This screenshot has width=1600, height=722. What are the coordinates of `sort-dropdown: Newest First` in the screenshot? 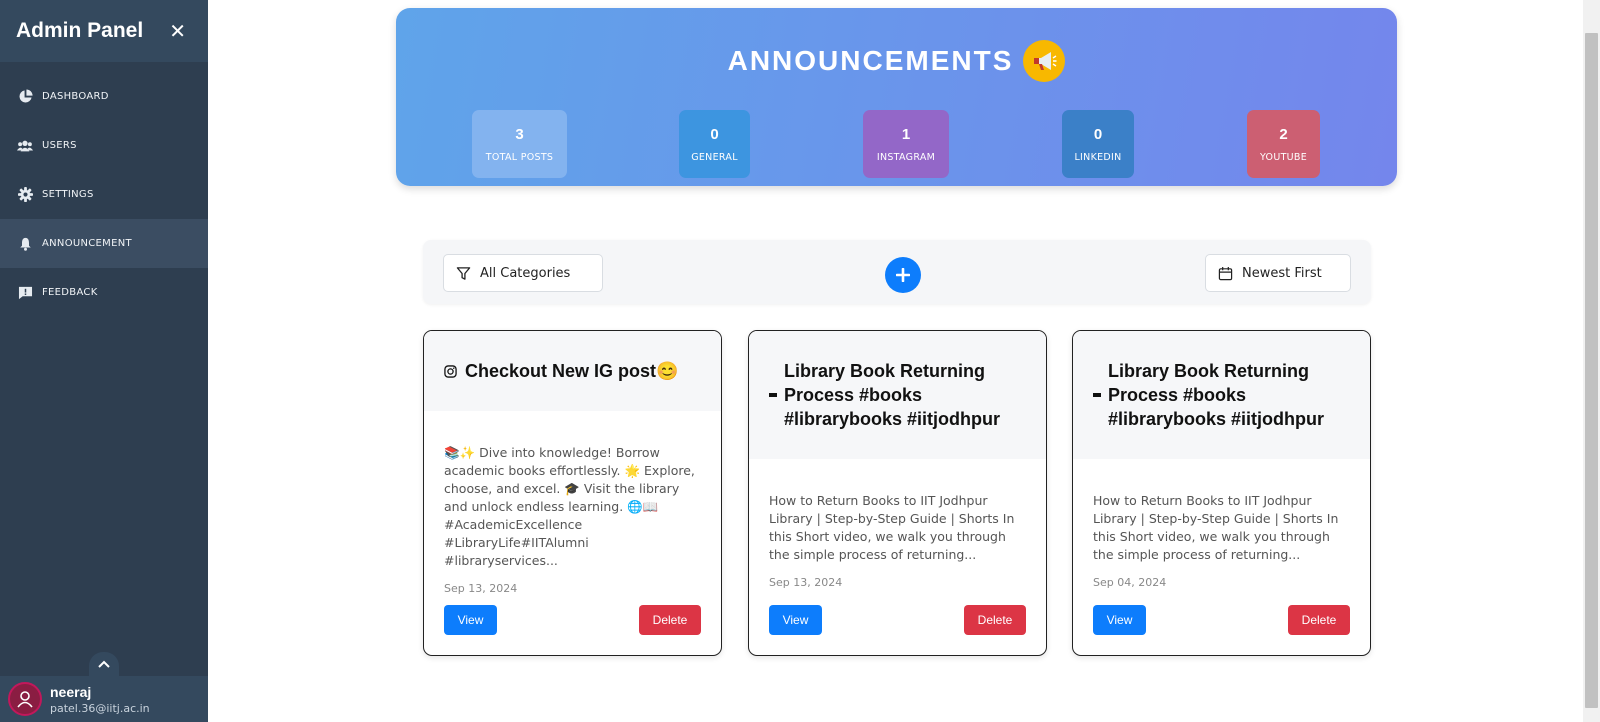 It's located at (1278, 273).